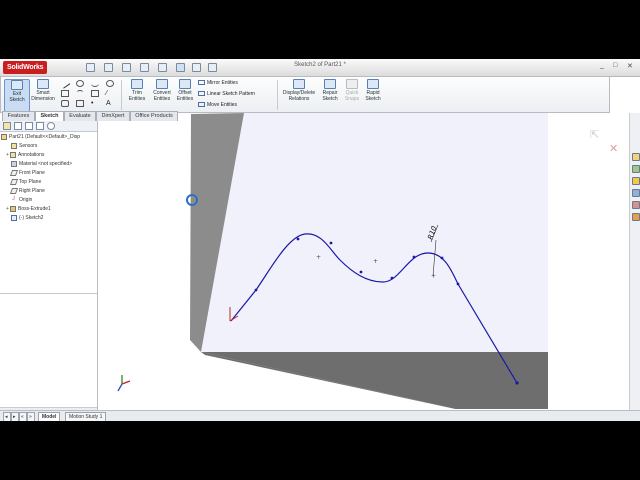 This screenshot has height=480, width=640. Describe the element at coordinates (48, 146) in the screenshot. I see `tree-item-sensors: Sensors` at that location.